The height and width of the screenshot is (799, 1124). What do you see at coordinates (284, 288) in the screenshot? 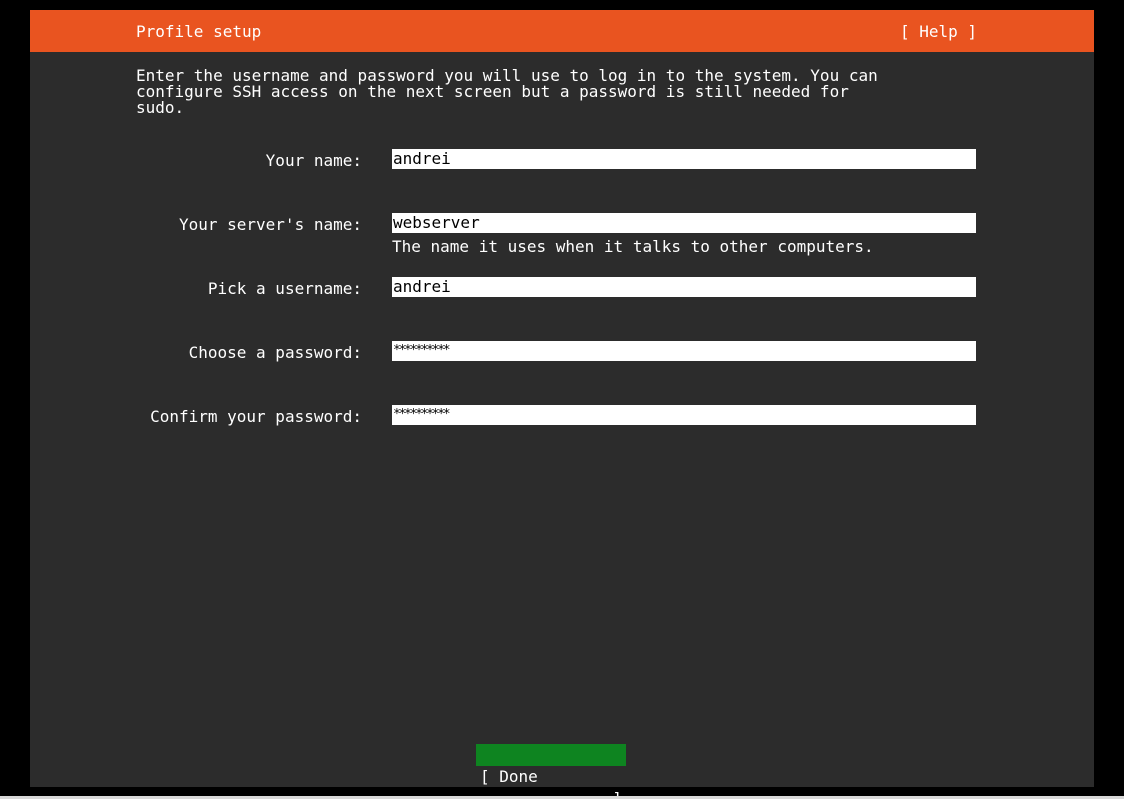
I see `username-label: Pick a username:` at bounding box center [284, 288].